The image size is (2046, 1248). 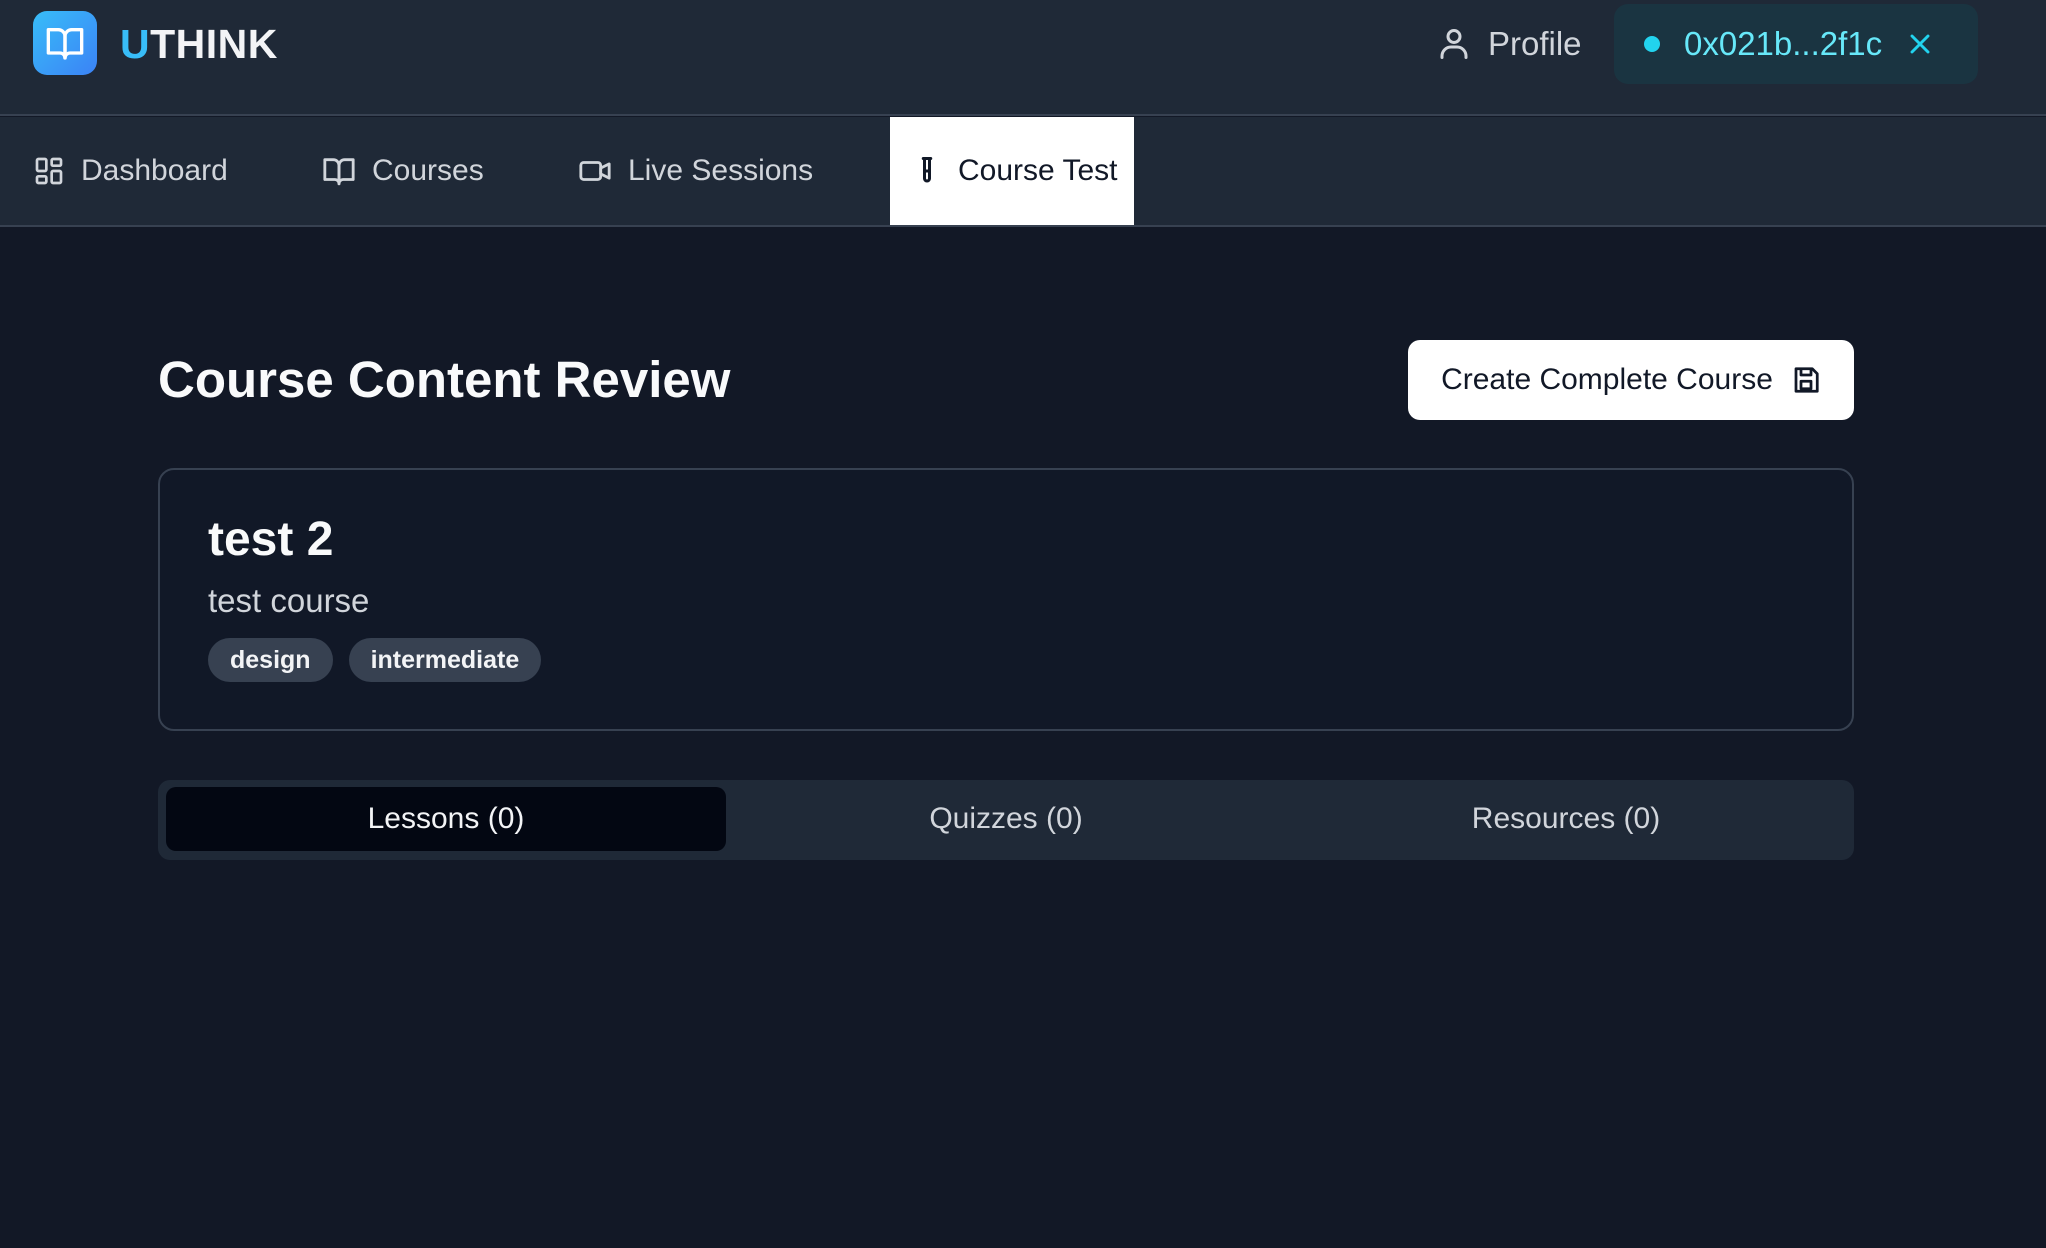 I want to click on test-tube-icon, so click(x=927, y=170).